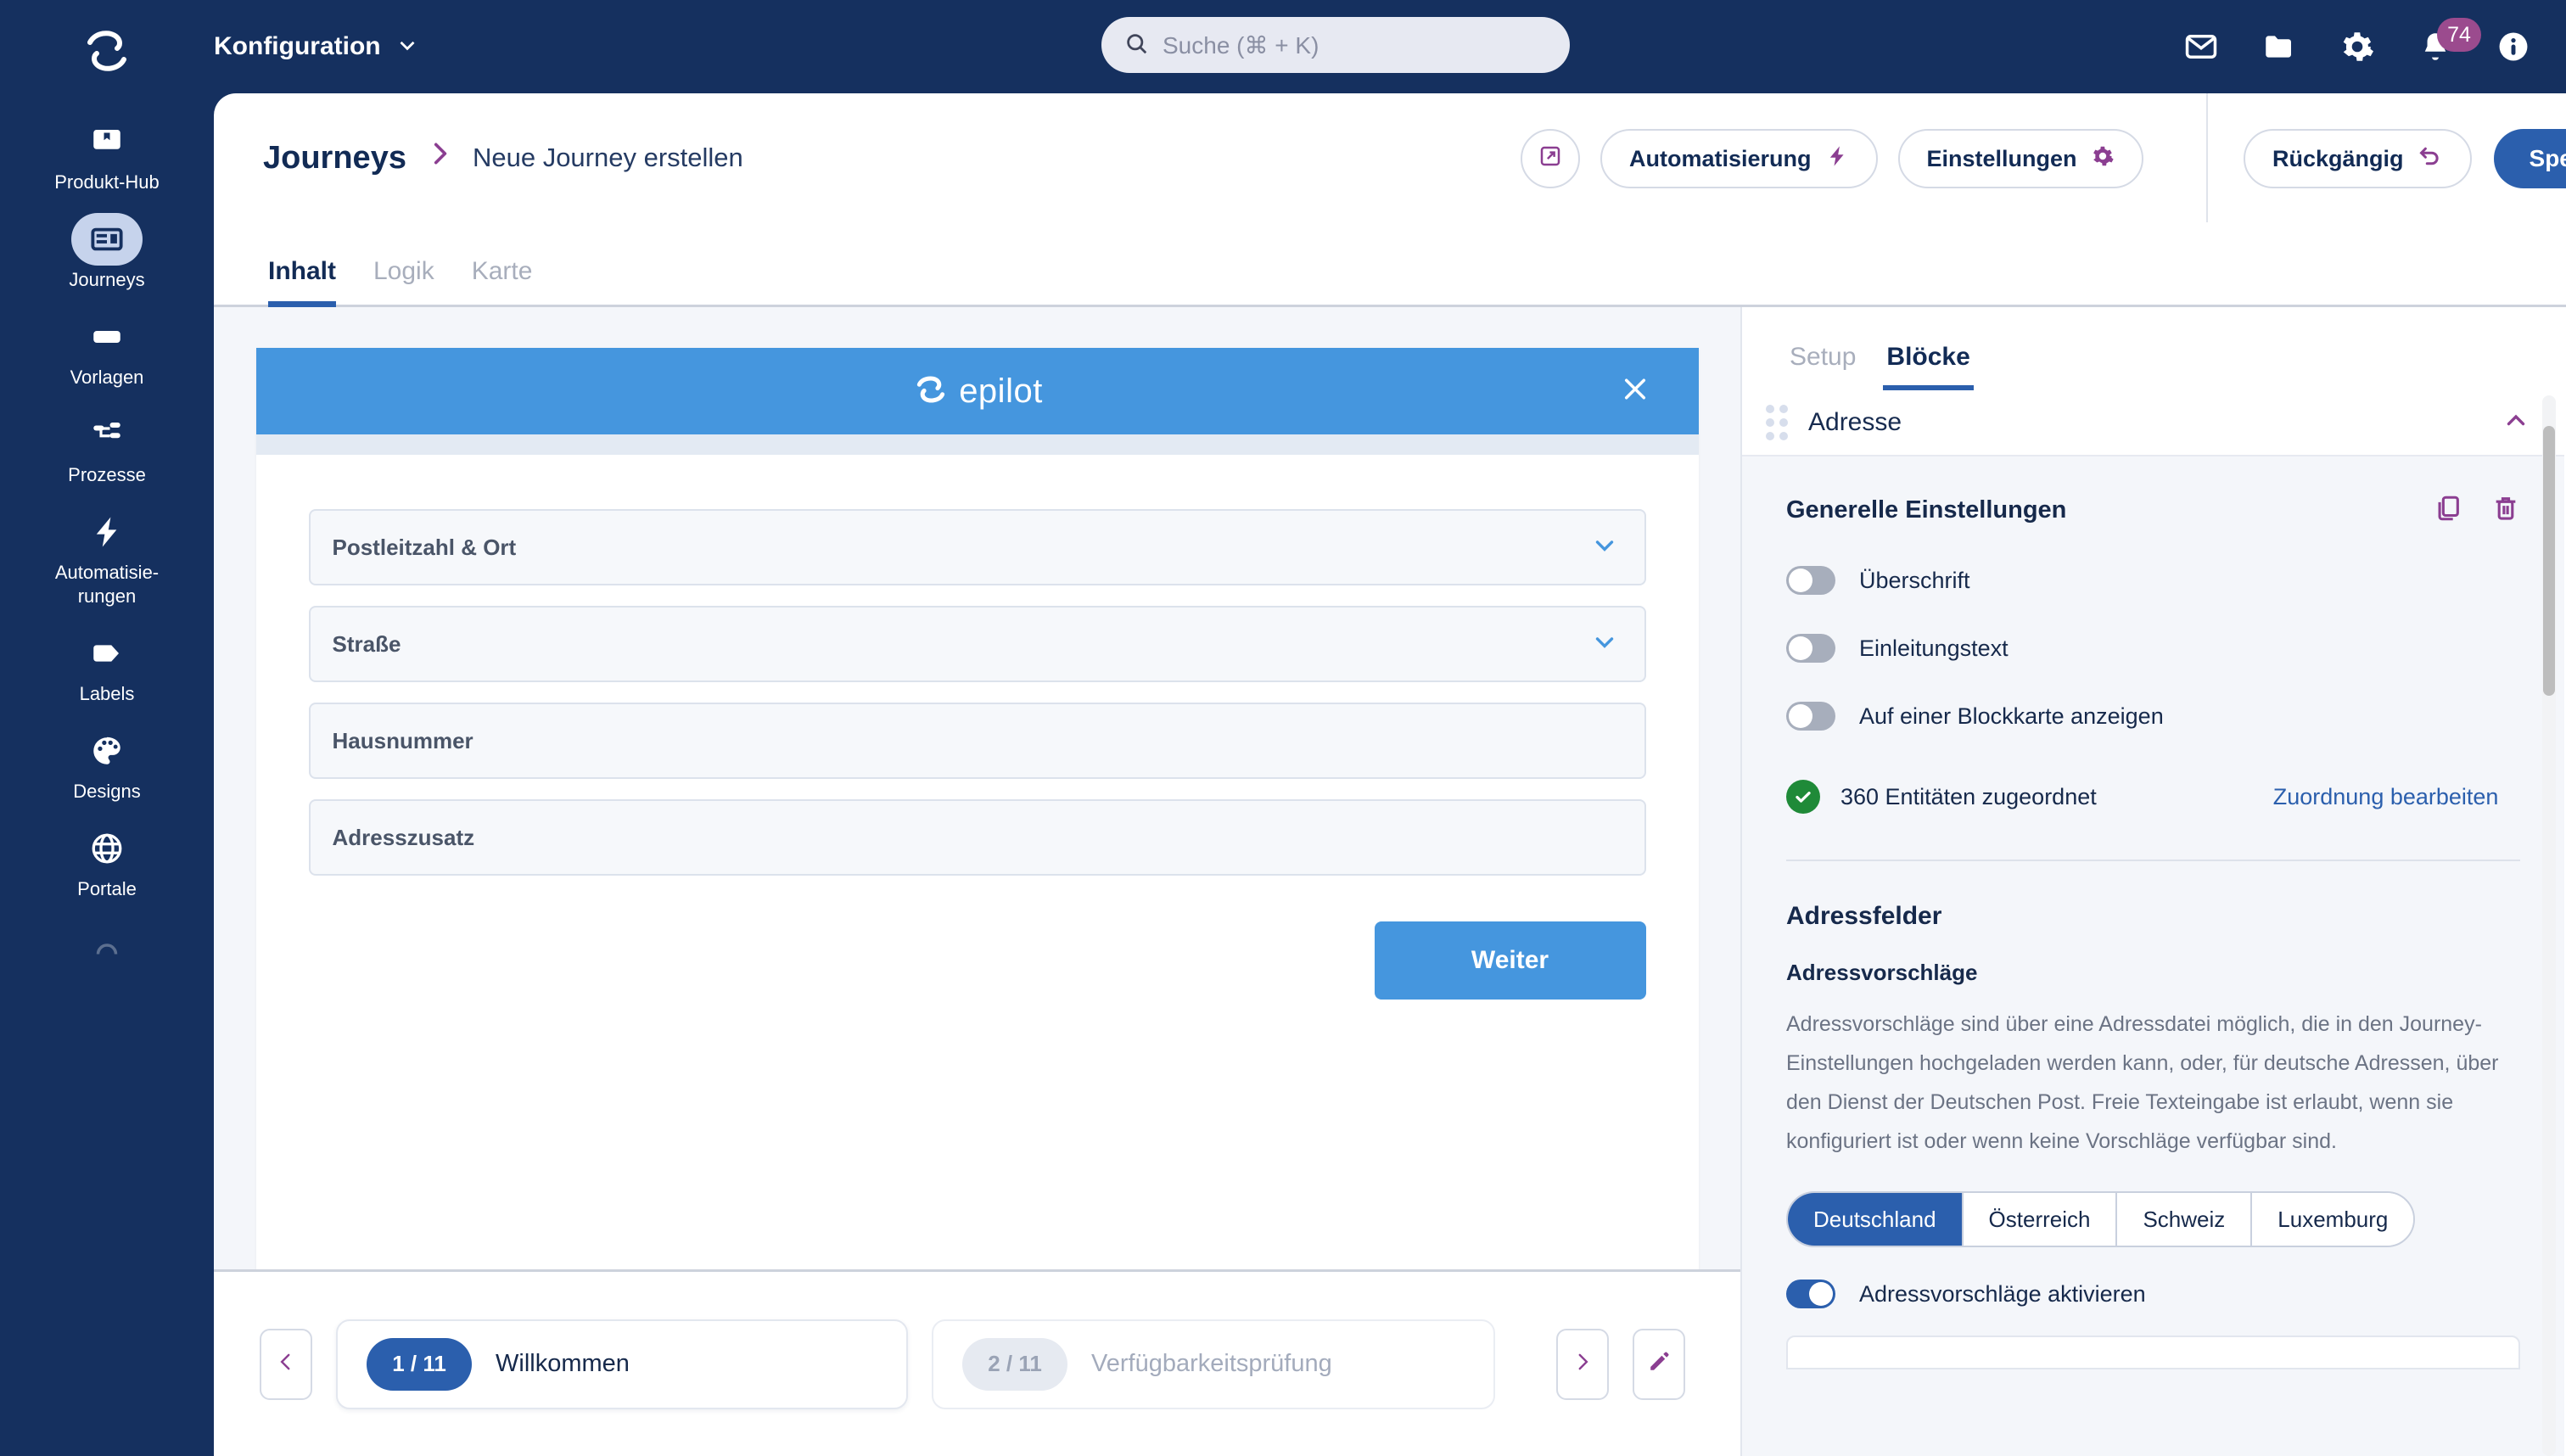  What do you see at coordinates (1876, 1219) in the screenshot?
I see `country-button-deutschland: Deutschland` at bounding box center [1876, 1219].